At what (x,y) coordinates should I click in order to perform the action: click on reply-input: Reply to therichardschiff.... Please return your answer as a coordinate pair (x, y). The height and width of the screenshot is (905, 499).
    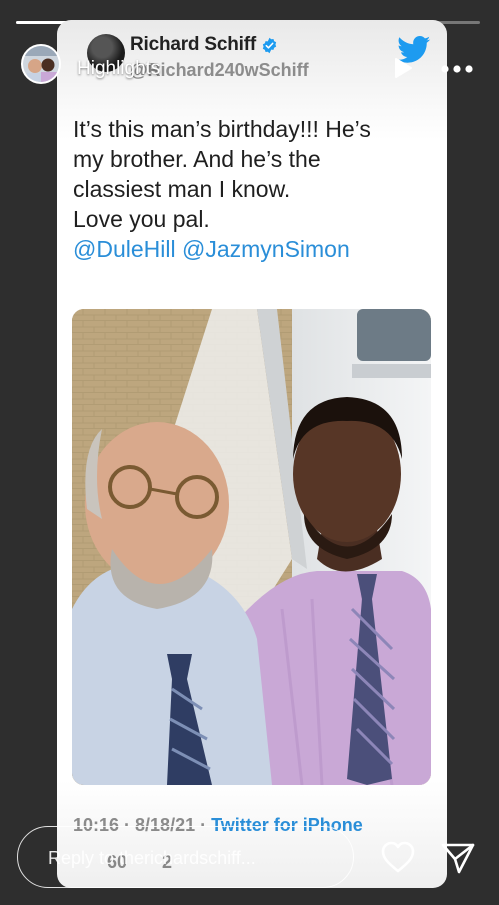
    Looking at the image, I should click on (185, 857).